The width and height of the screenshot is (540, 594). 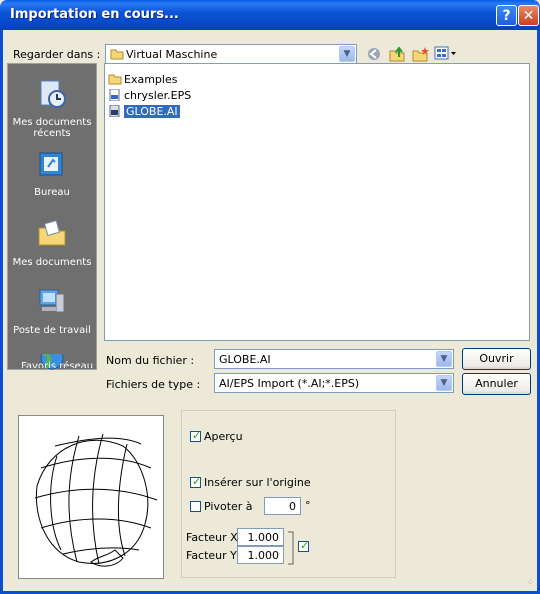 What do you see at coordinates (245, 359) in the screenshot?
I see `filename-value: GLOBE.AI` at bounding box center [245, 359].